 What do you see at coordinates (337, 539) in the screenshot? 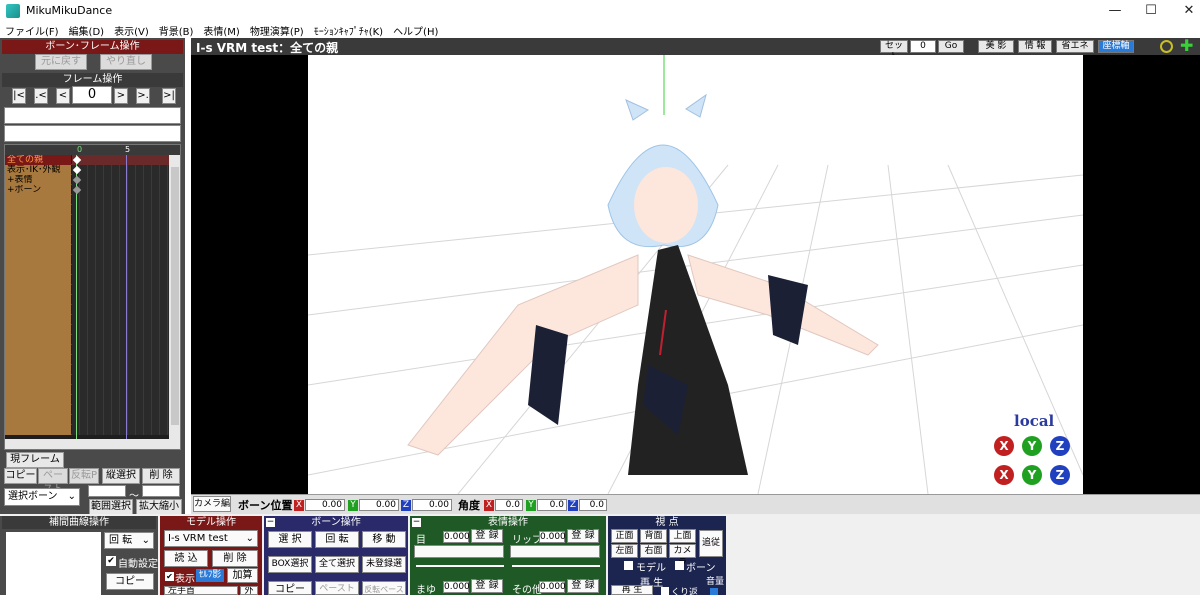
I see `bone-rotate-button: 回 転` at bounding box center [337, 539].